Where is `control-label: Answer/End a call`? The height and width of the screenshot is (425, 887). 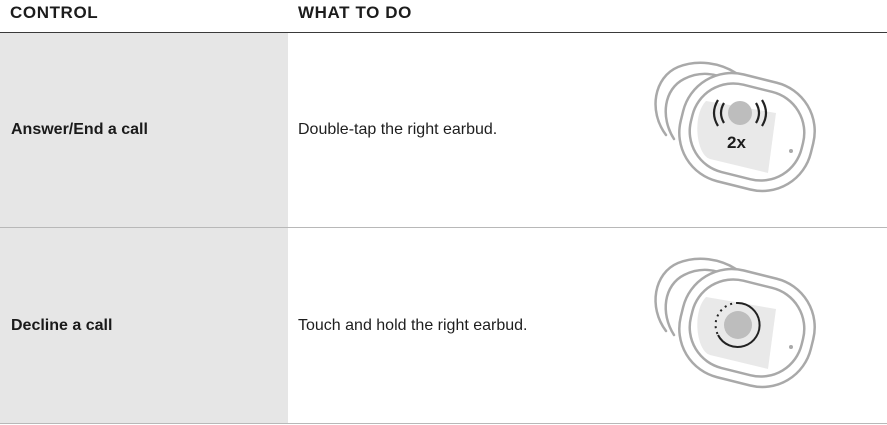 control-label: Answer/End a call is located at coordinates (79, 129).